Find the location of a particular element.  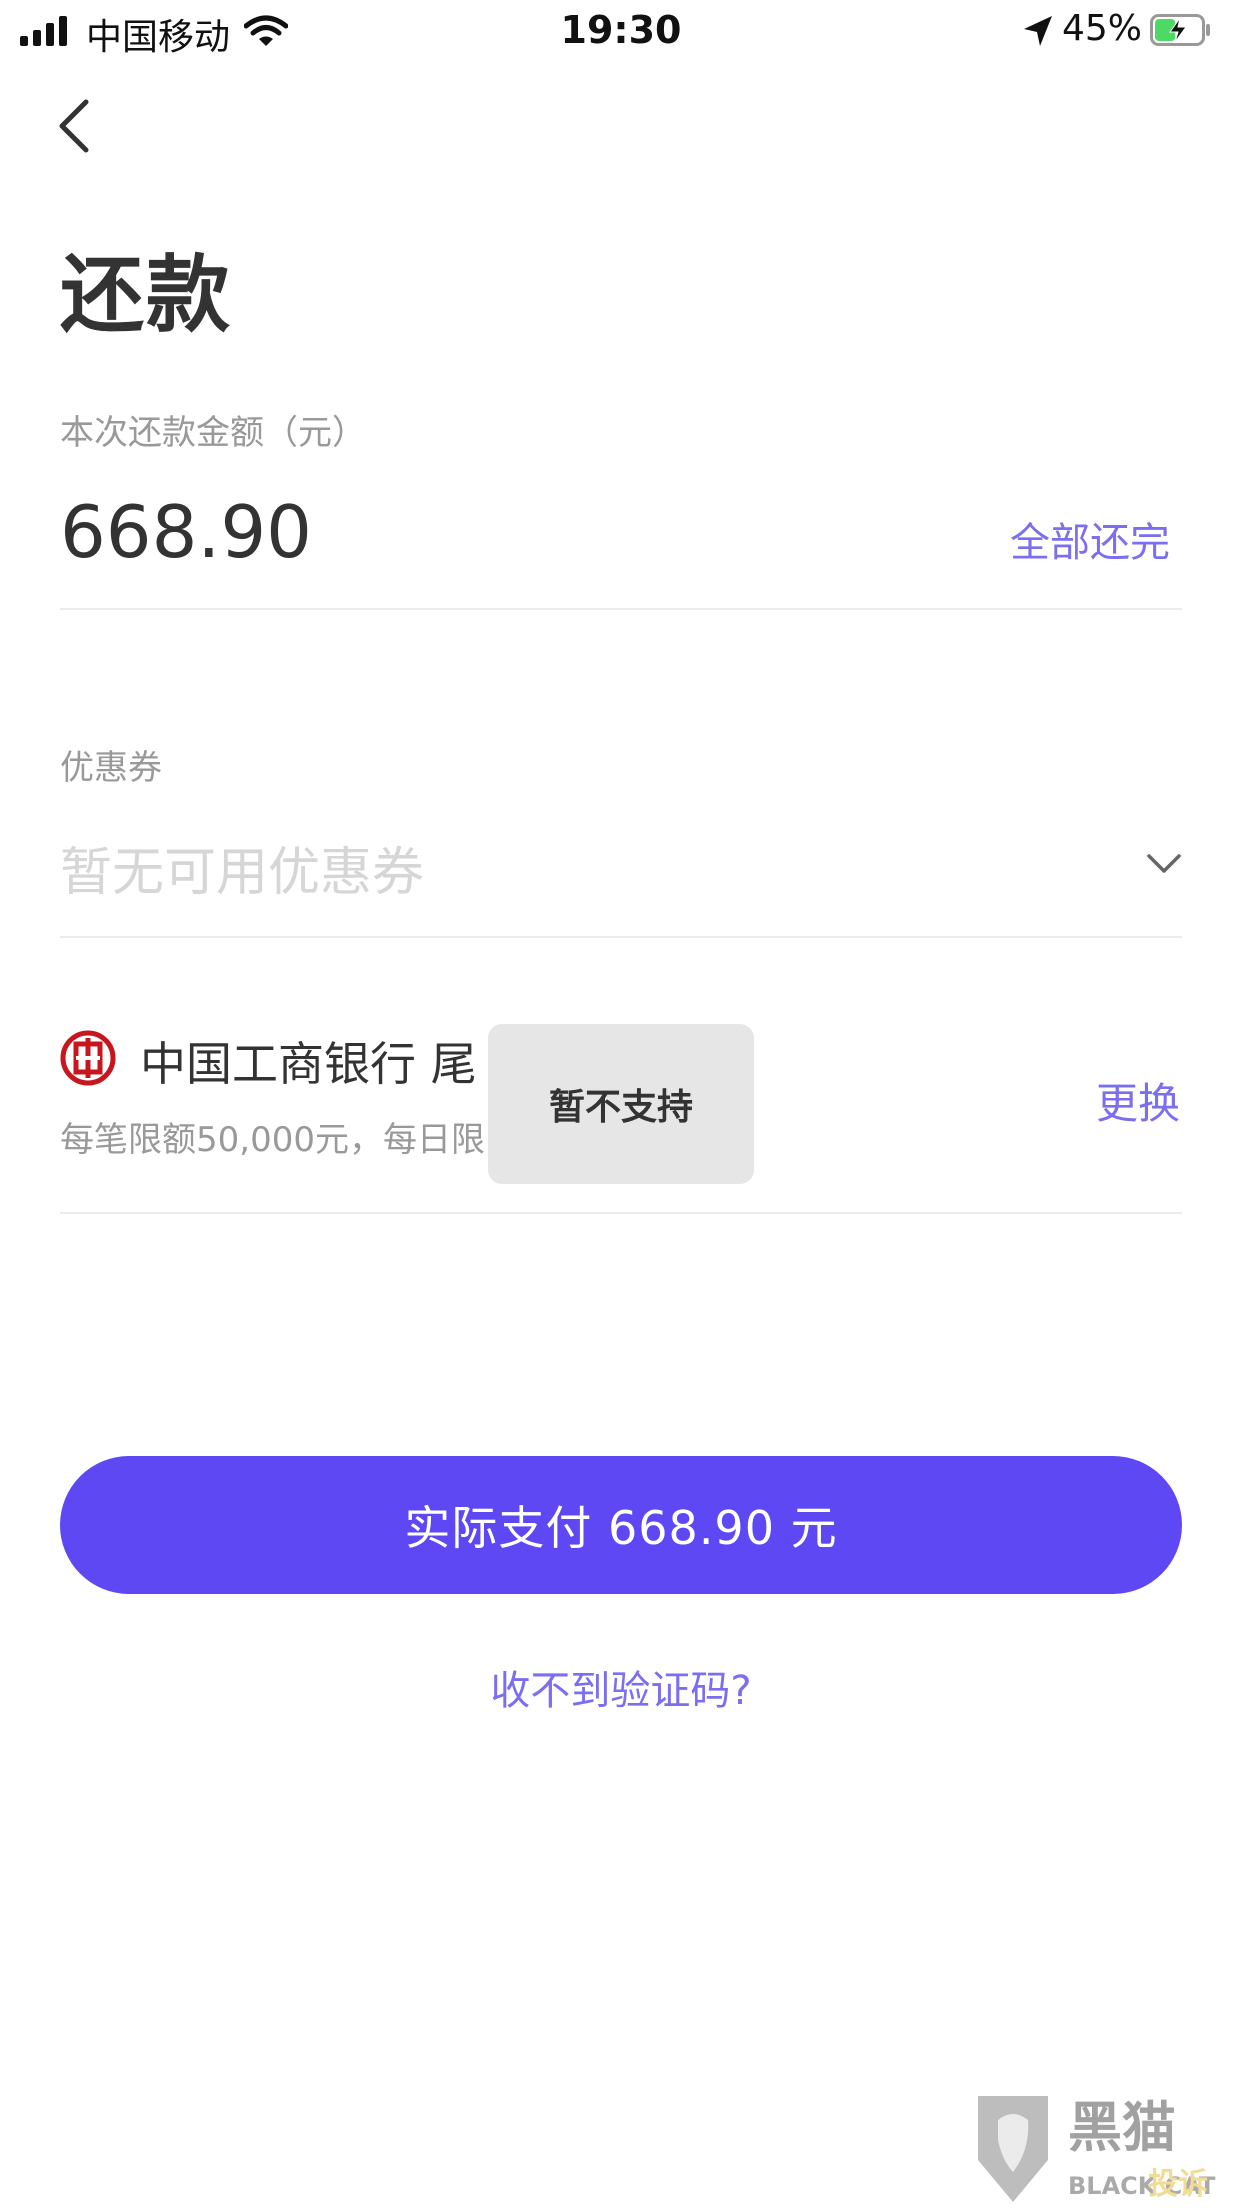

black-cat-watermark-logo: 黑猫 BLACK CAT 投诉 is located at coordinates (1097, 2149).